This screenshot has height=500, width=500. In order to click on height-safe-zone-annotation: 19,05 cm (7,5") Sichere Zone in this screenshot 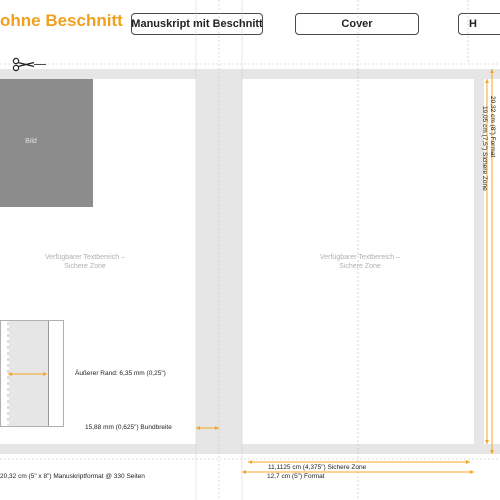, I will do `click(484, 148)`.